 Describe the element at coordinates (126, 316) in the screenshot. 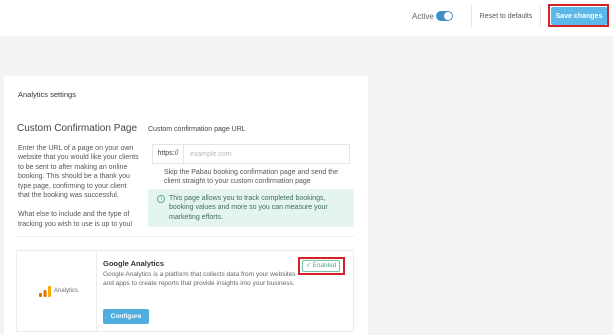

I see `configure-button: Configure` at that location.